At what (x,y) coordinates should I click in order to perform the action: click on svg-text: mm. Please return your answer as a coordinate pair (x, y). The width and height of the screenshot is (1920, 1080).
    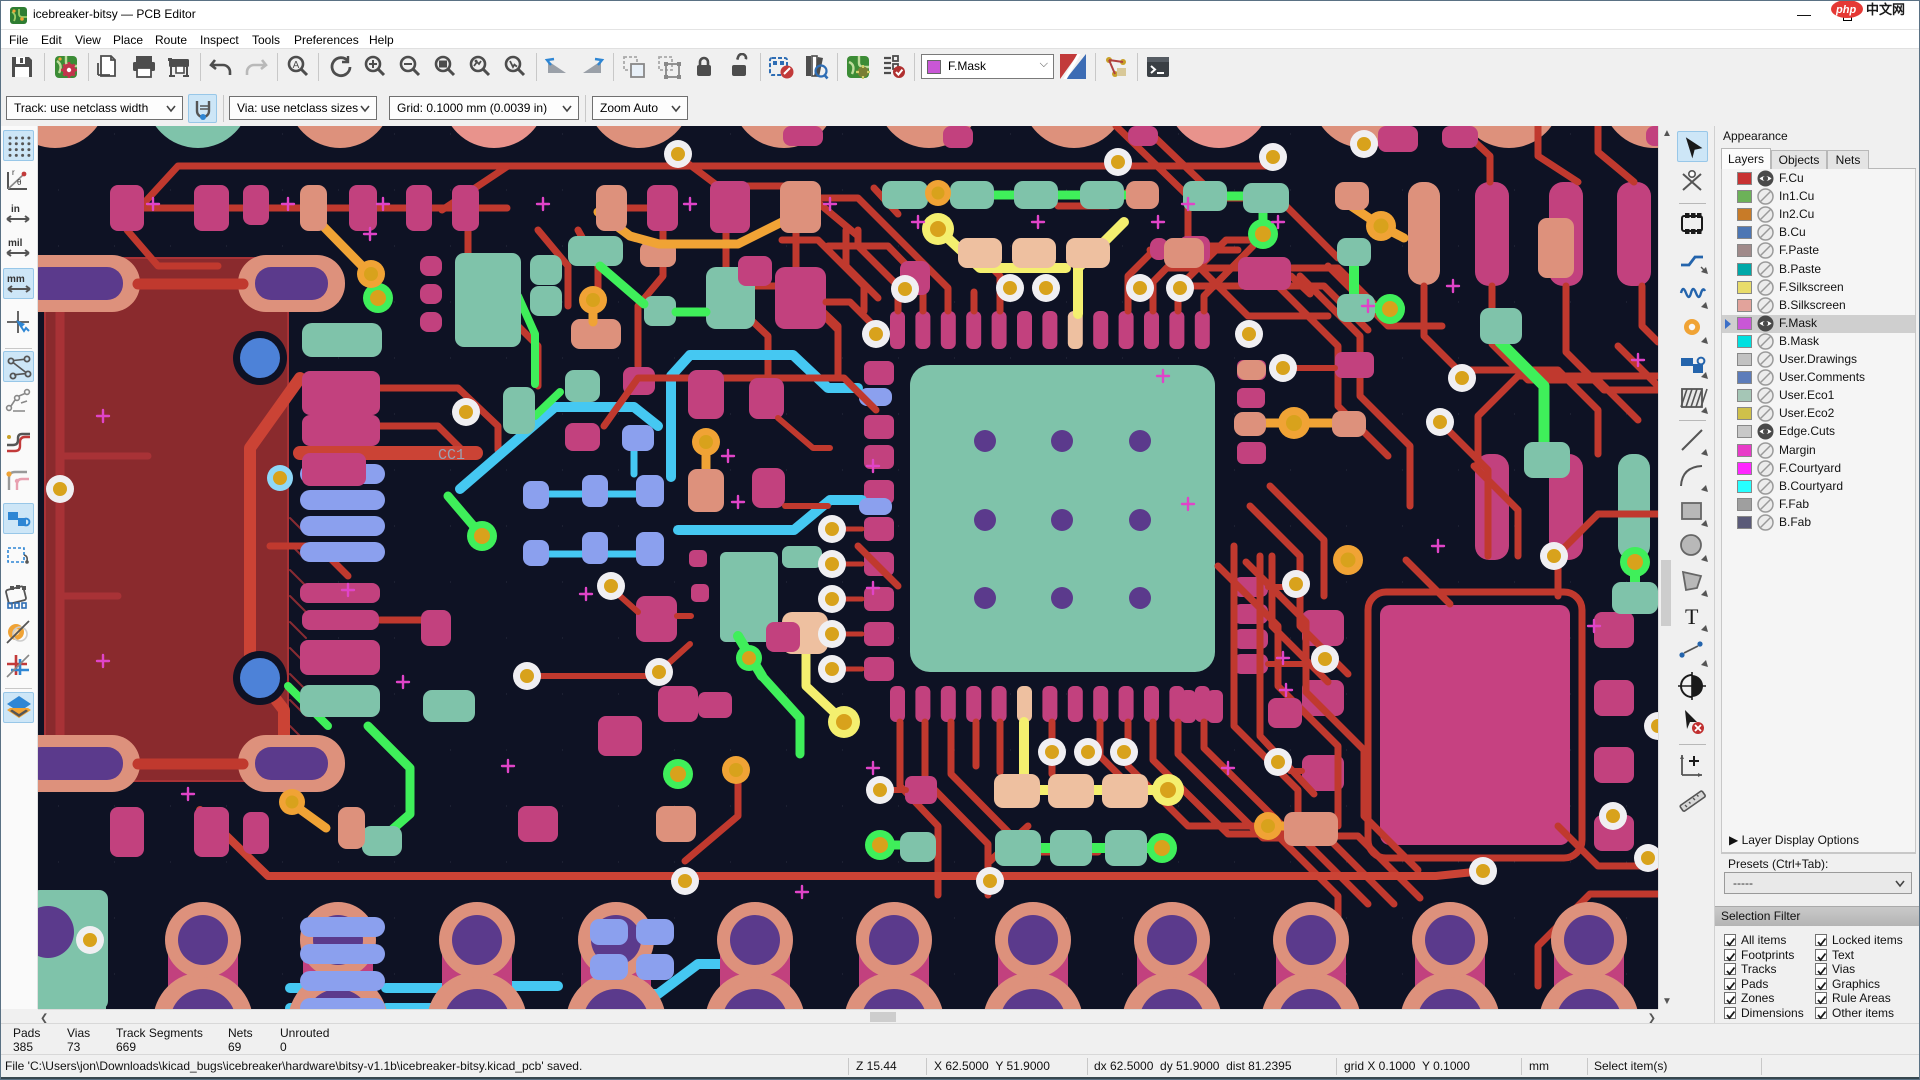
    Looking at the image, I should click on (16, 279).